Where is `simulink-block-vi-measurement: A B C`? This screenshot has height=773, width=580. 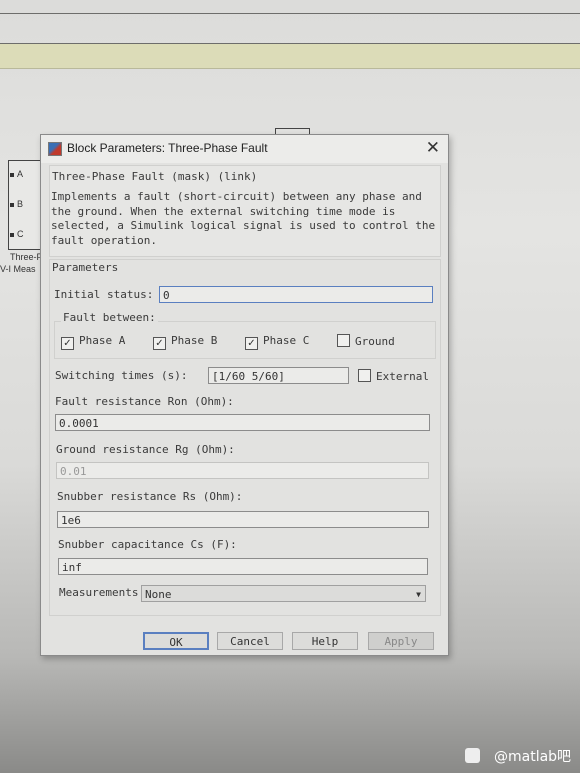
simulink-block-vi-measurement: A B C is located at coordinates (26, 205).